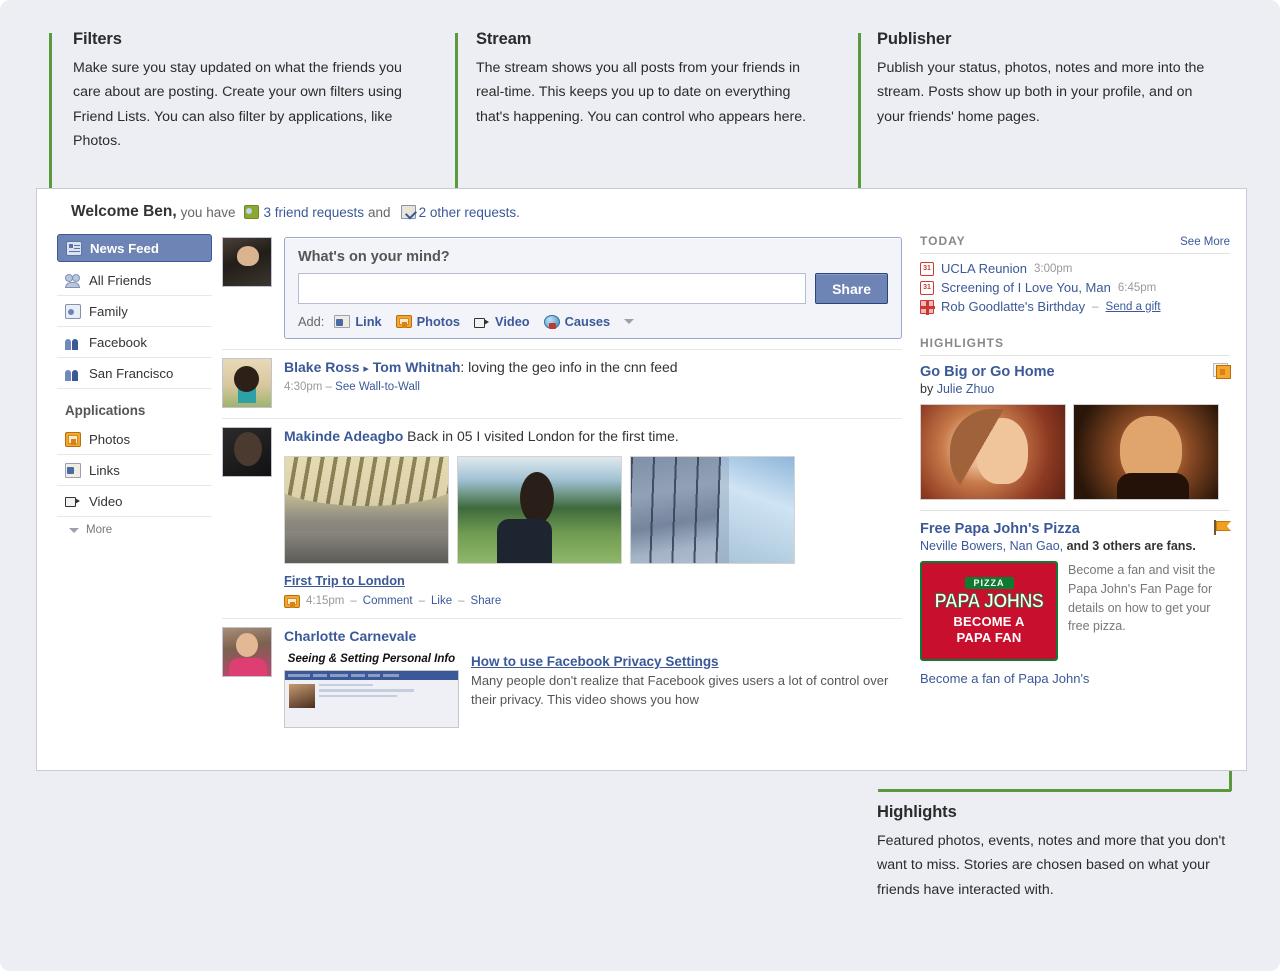  What do you see at coordinates (1205, 242) in the screenshot?
I see `see-more-link: See More` at bounding box center [1205, 242].